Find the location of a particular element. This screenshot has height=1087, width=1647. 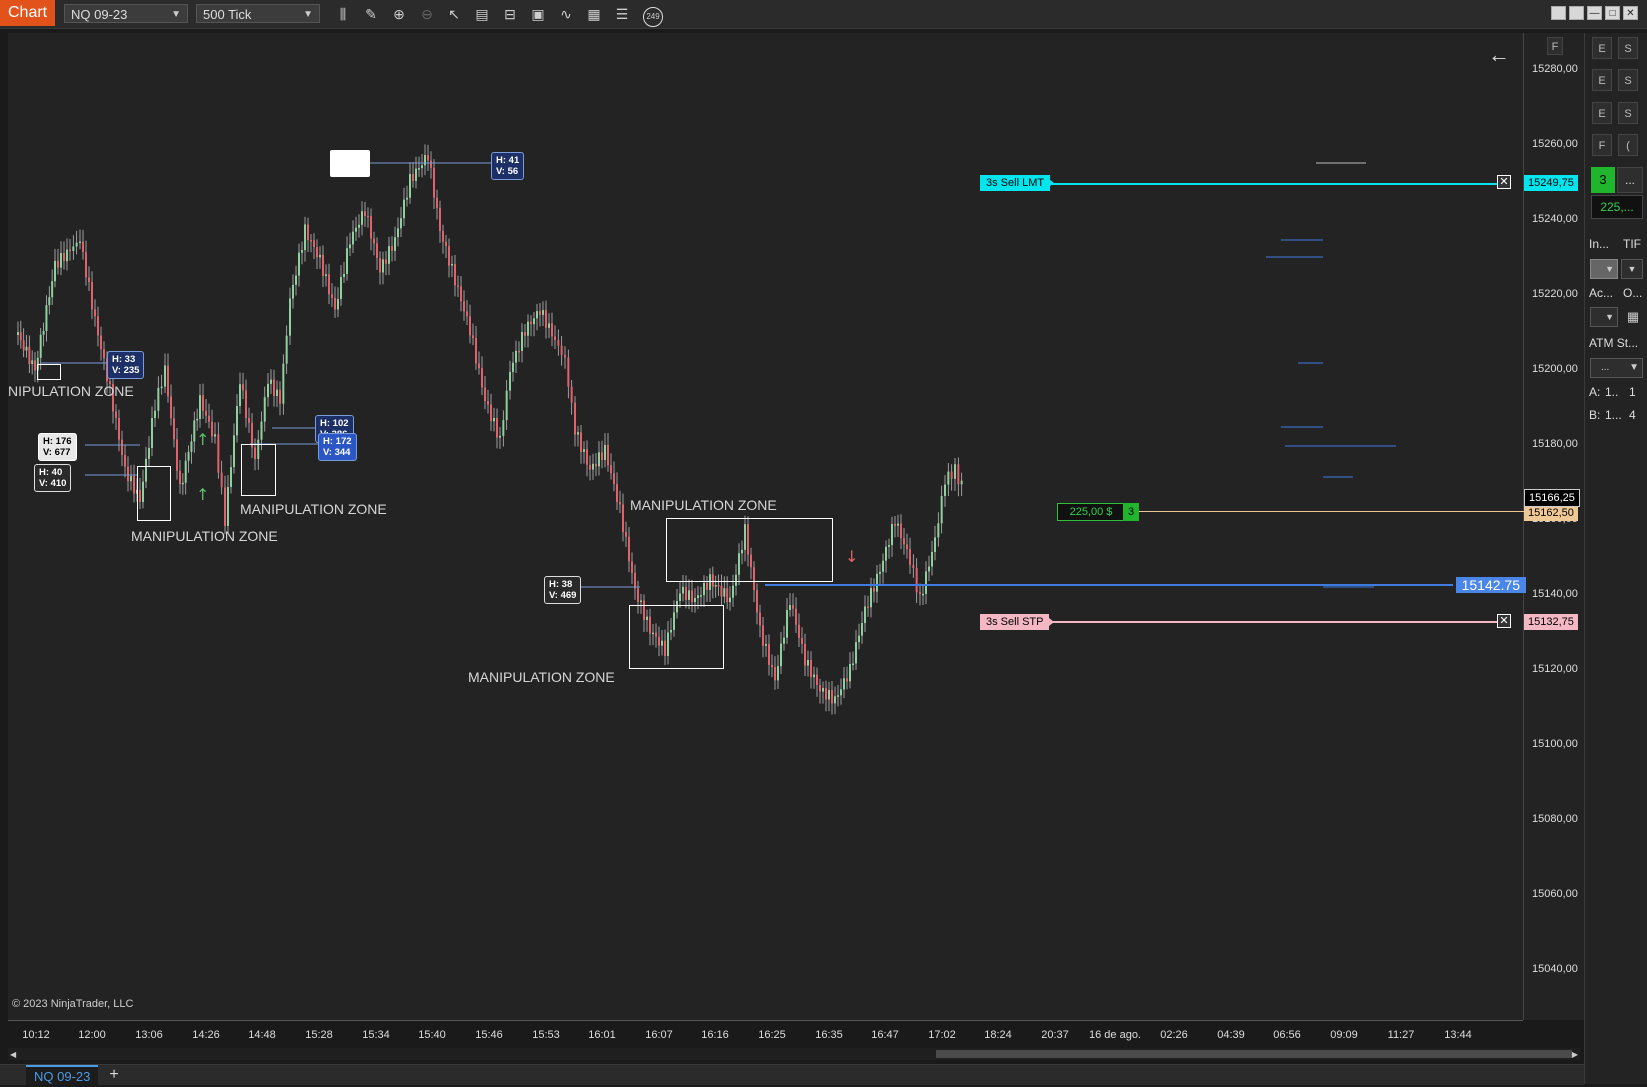

time-tick-label: 15:40 is located at coordinates (432, 1035).